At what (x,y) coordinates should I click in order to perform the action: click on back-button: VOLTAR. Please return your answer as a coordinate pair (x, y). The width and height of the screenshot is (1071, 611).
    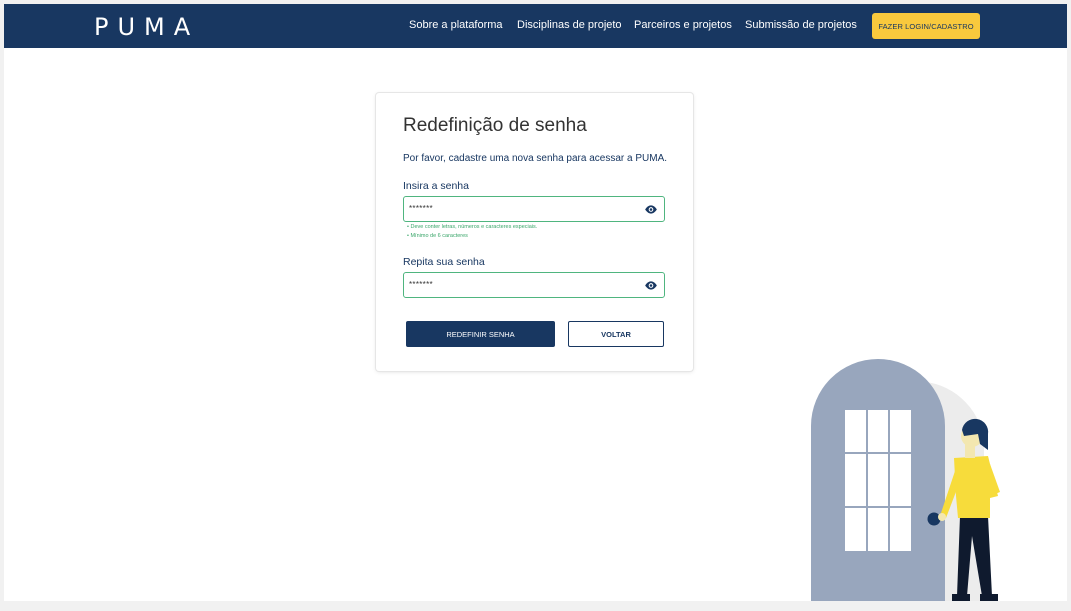
    Looking at the image, I should click on (616, 334).